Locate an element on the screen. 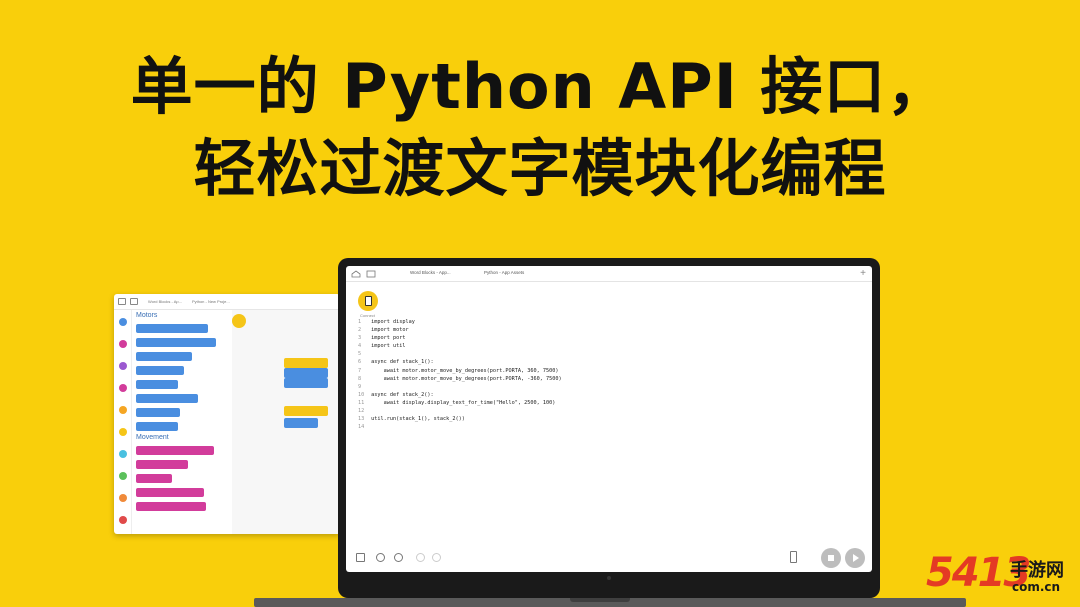  code-line: 4 import util is located at coordinates (460, 346).